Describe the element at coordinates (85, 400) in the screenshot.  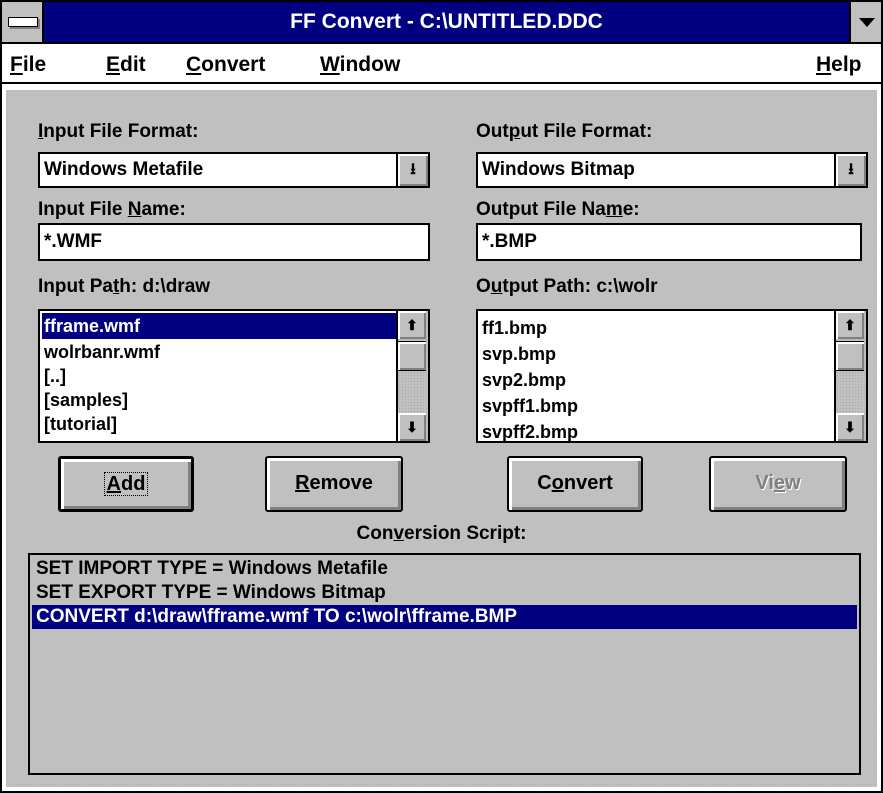
I see `list-item: [samples]` at that location.